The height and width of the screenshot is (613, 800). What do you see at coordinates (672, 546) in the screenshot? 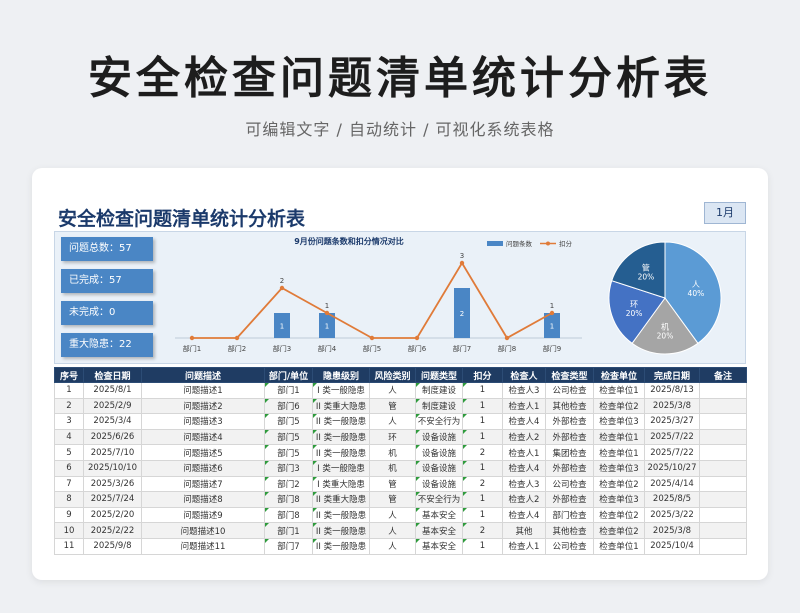
I see `table-cell: 2025/10/4` at bounding box center [672, 546].